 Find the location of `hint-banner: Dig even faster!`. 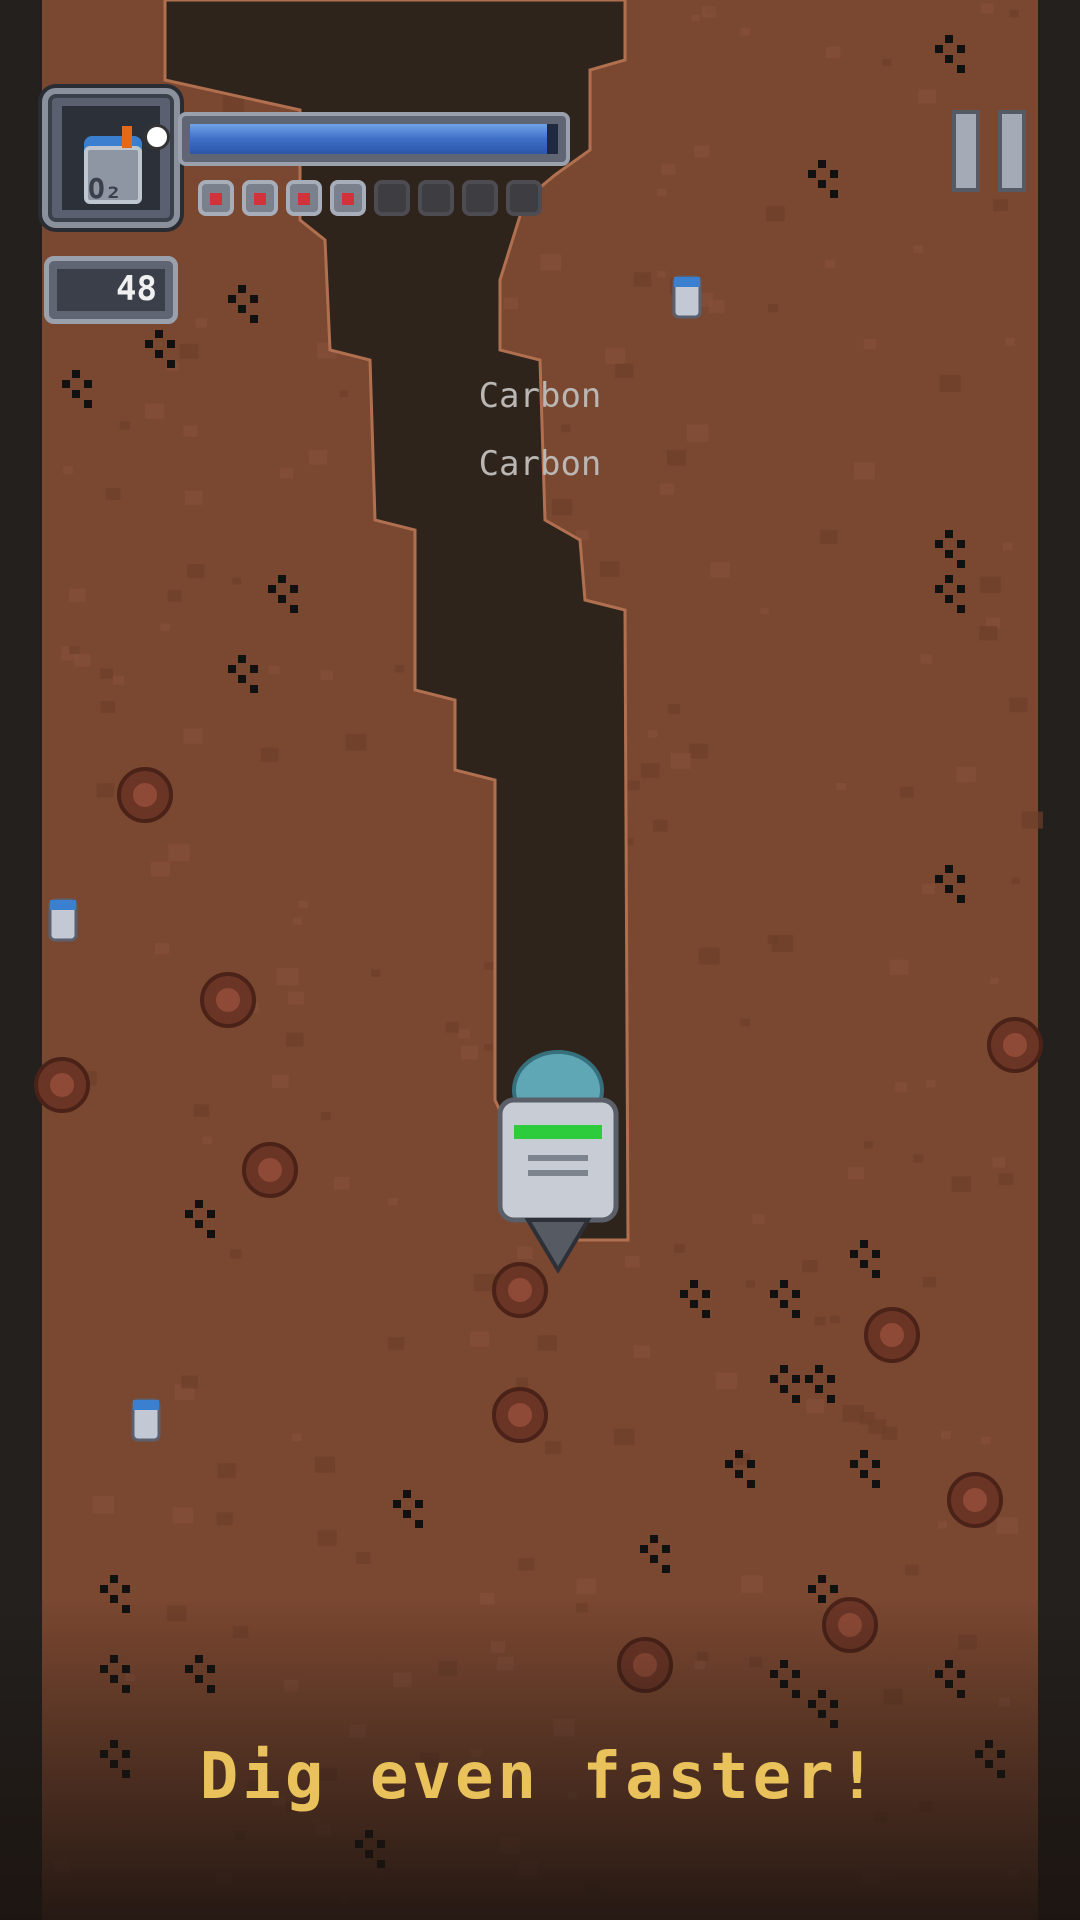

hint-banner: Dig even faster! is located at coordinates (540, 1777).